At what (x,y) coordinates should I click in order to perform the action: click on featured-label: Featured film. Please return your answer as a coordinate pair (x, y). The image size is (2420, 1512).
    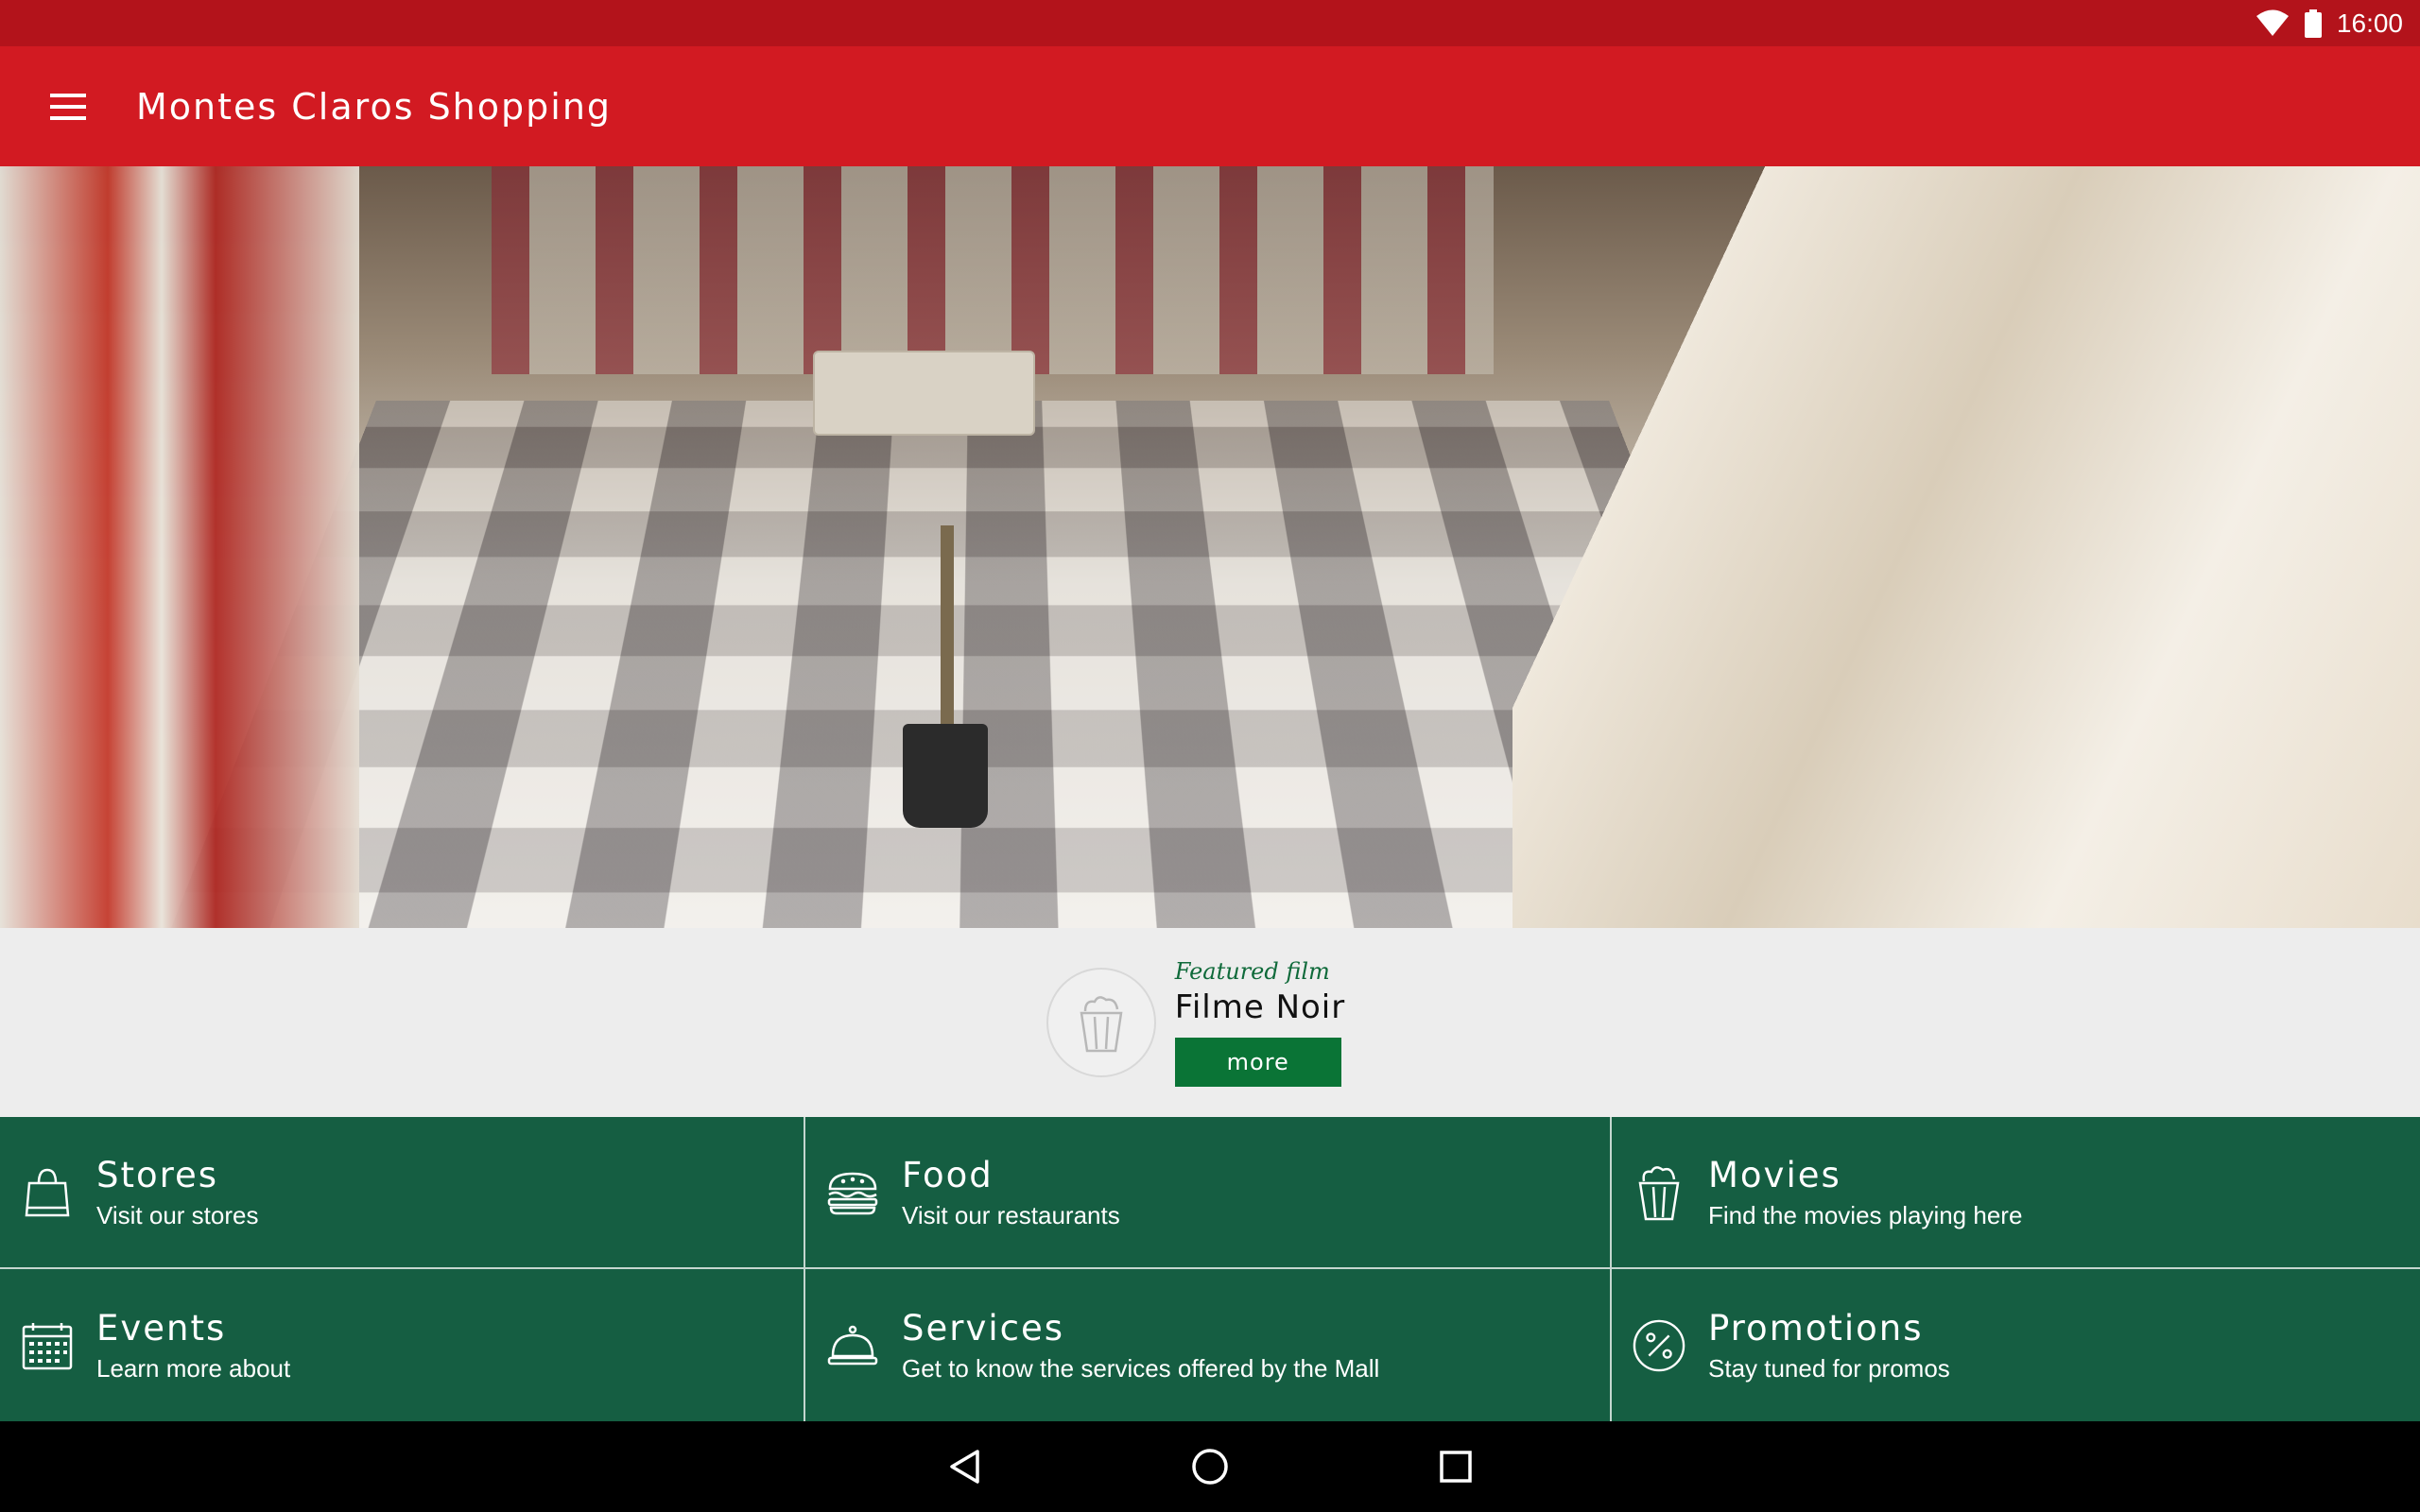
    Looking at the image, I should click on (1252, 971).